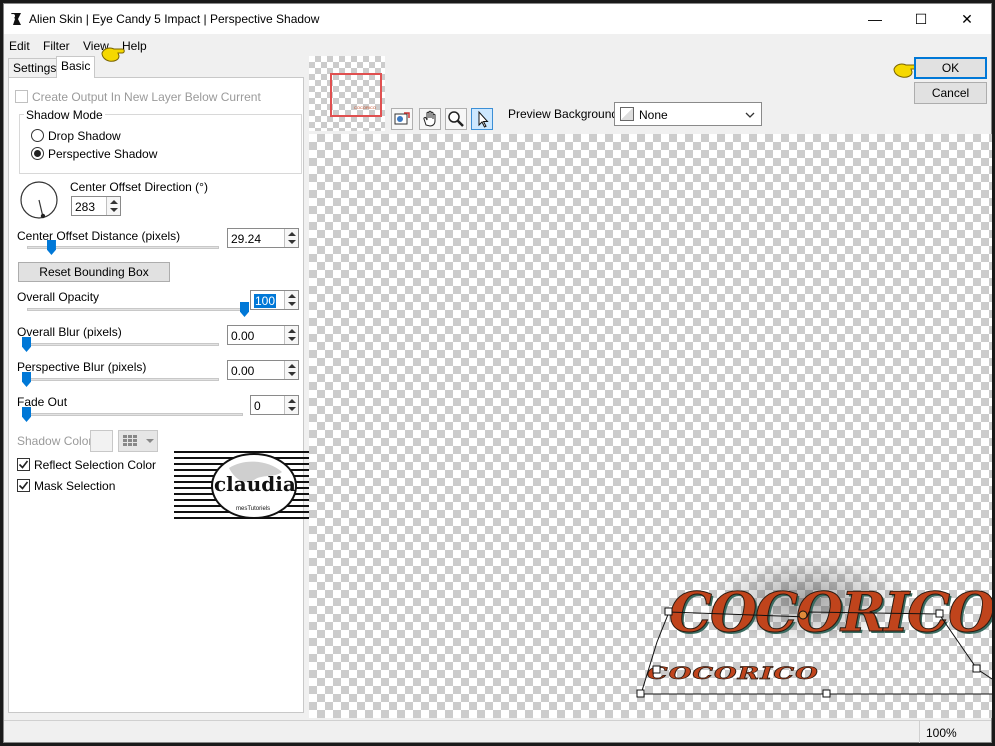 This screenshot has height=746, width=995. Describe the element at coordinates (123, 379) in the screenshot. I see `perspective-blur-track` at that location.